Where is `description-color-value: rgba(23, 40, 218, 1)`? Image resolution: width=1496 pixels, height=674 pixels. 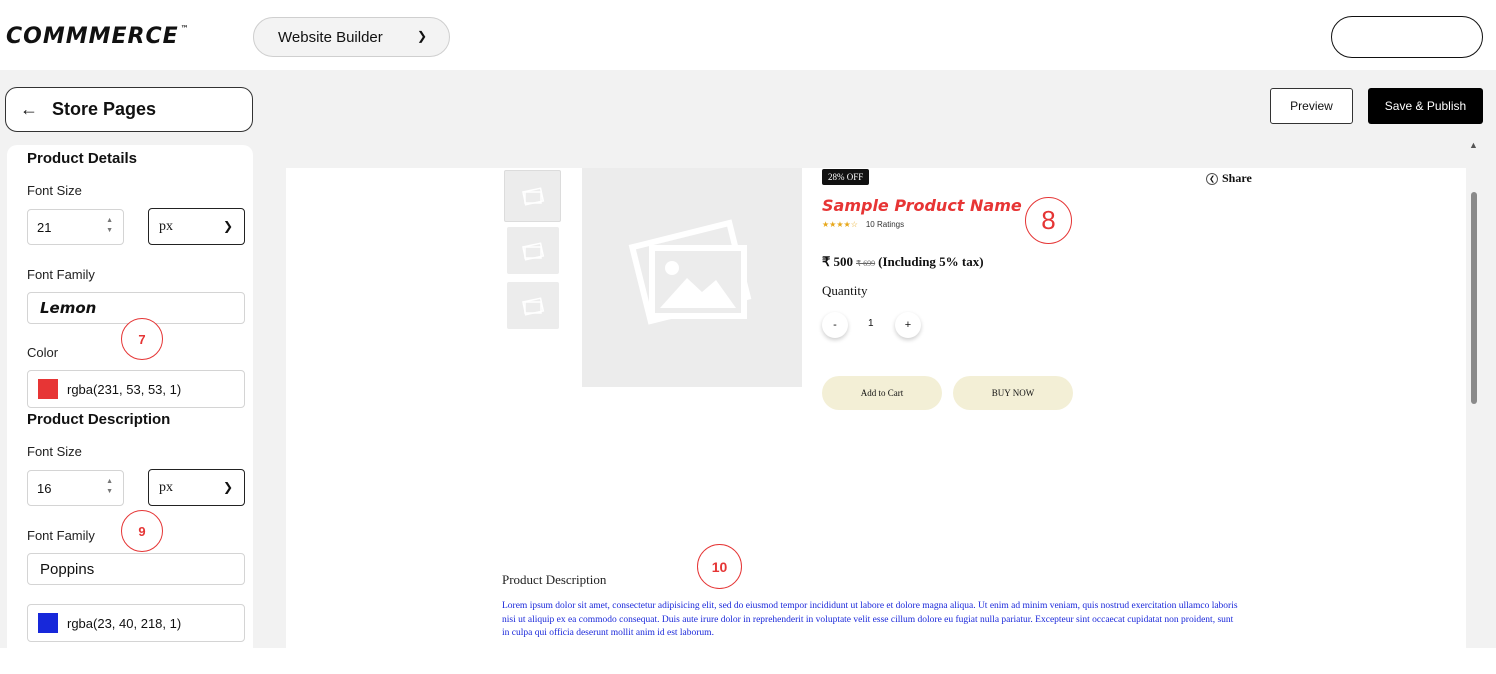
description-color-value: rgba(23, 40, 218, 1) is located at coordinates (124, 623).